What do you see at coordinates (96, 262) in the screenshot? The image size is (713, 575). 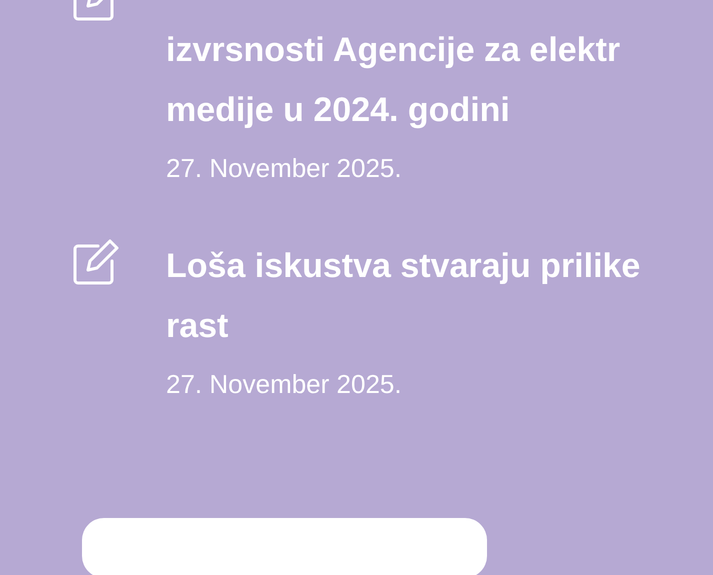 I see `edit-icon` at bounding box center [96, 262].